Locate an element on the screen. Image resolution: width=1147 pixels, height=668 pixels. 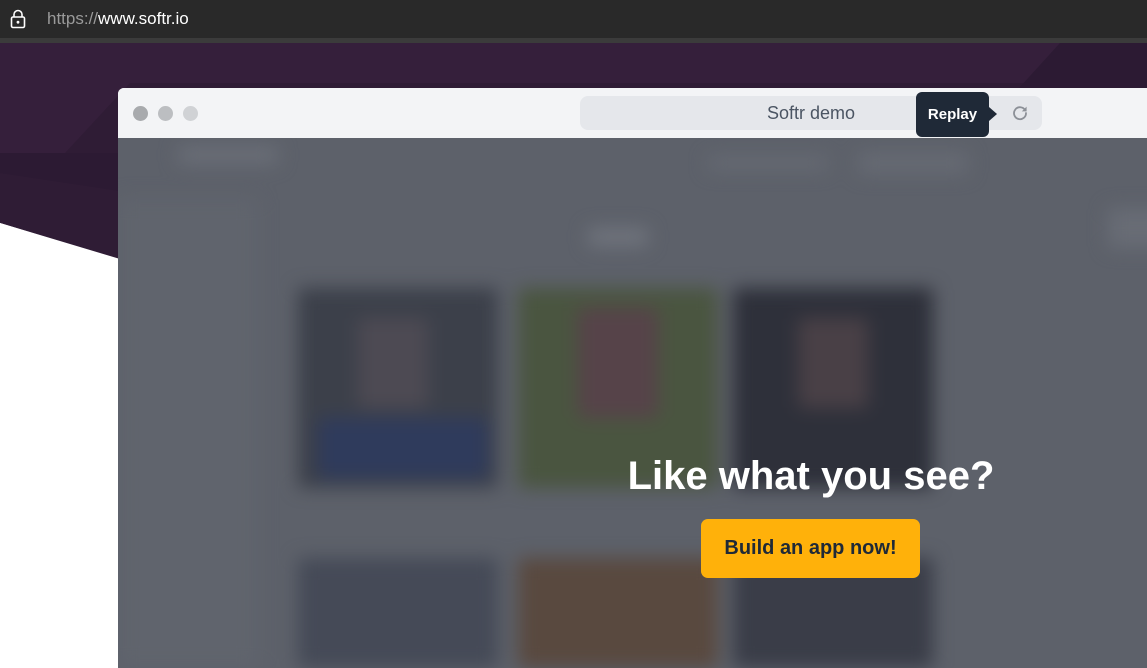
replay-tooltip: Replay is located at coordinates (952, 114).